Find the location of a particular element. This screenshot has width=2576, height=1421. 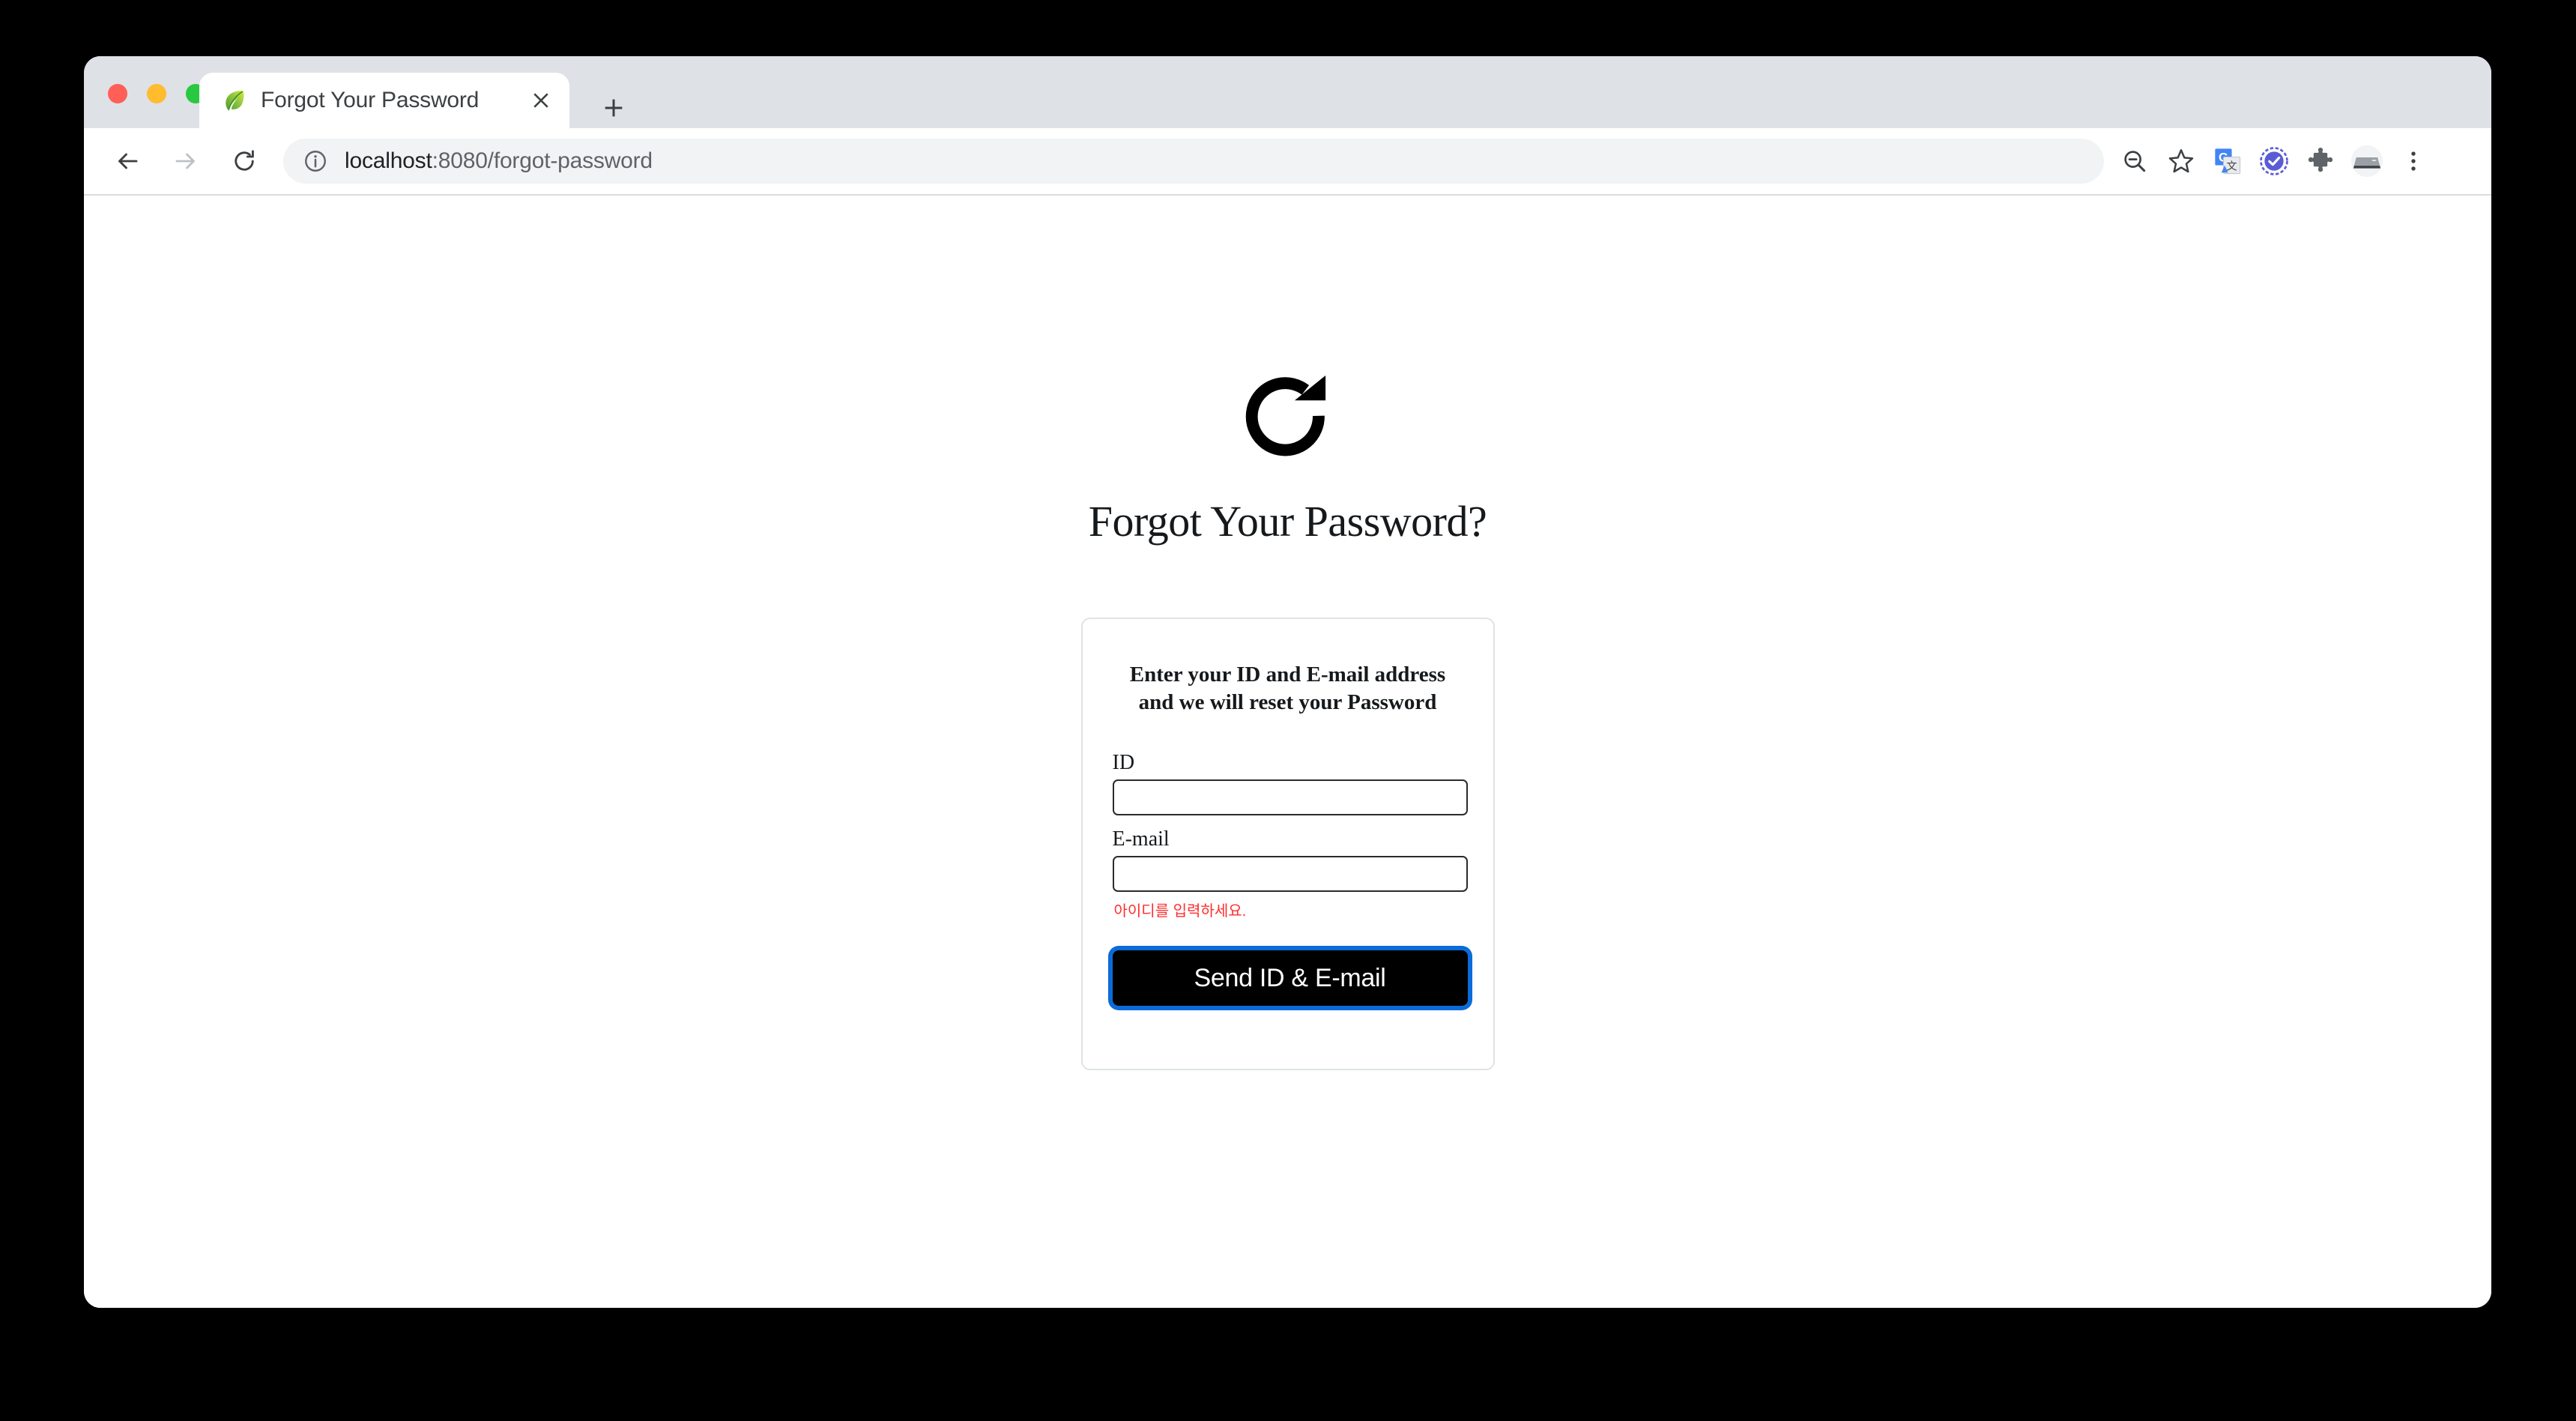

reload-icon is located at coordinates (244, 160).